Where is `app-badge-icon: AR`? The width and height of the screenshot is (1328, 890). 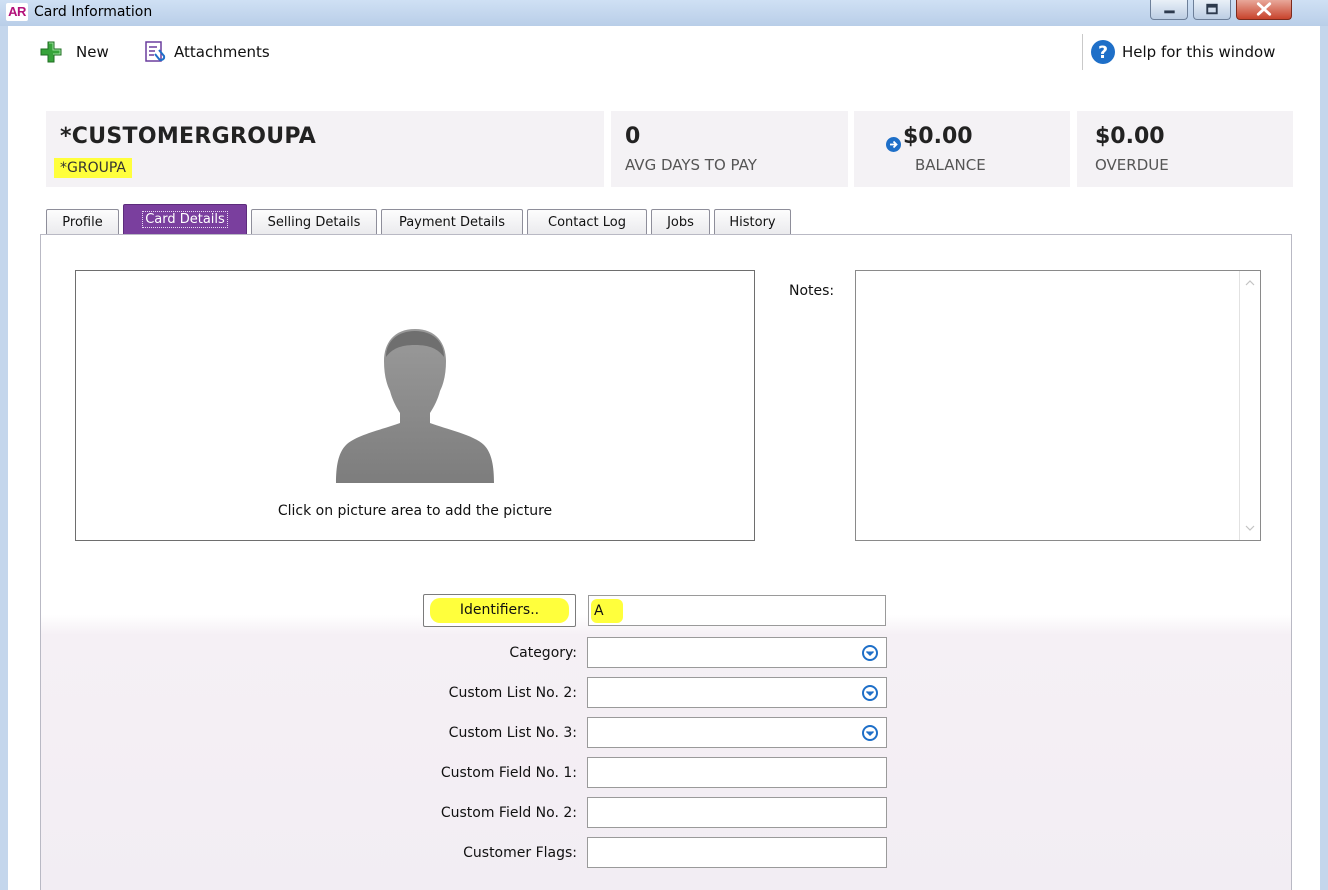
app-badge-icon: AR is located at coordinates (17, 12).